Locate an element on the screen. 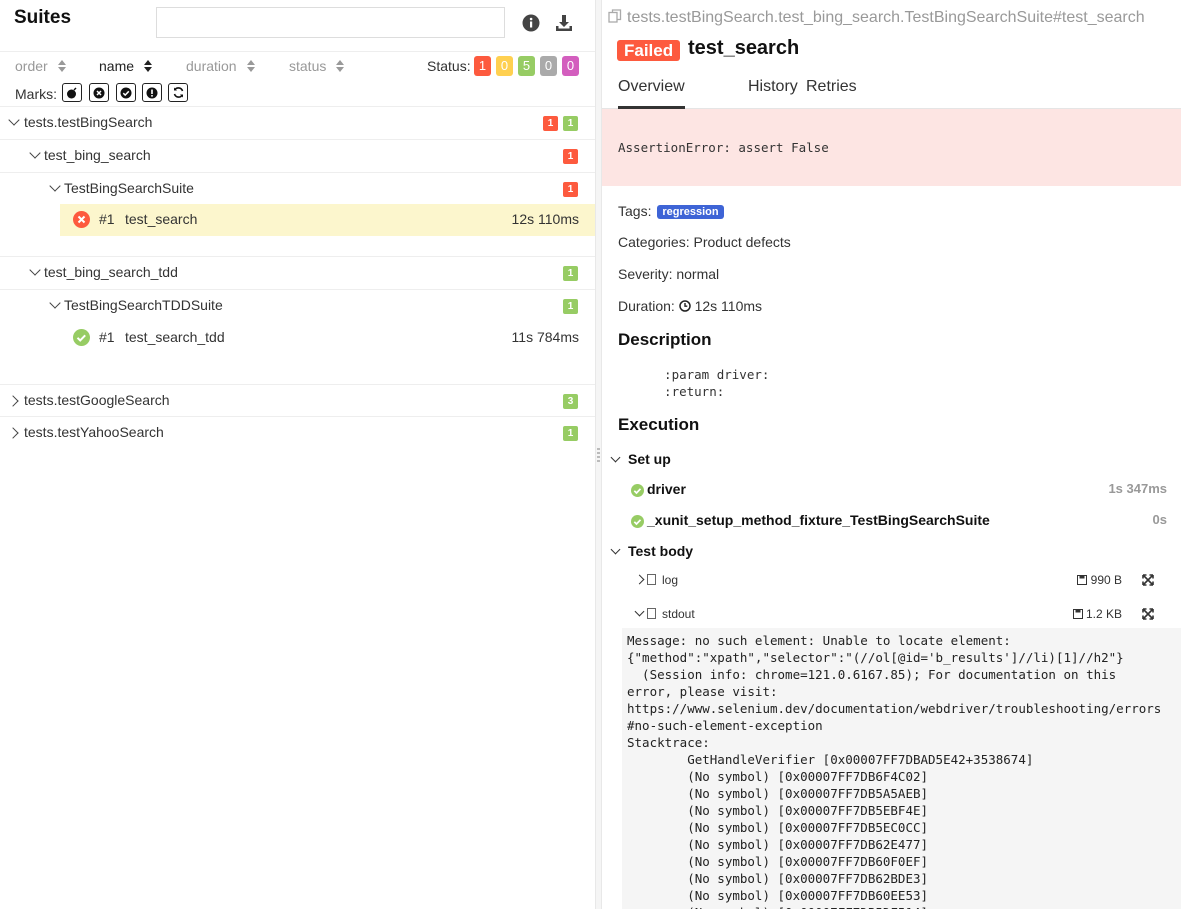 The height and width of the screenshot is (909, 1181). duration-label: Duration: is located at coordinates (646, 306).